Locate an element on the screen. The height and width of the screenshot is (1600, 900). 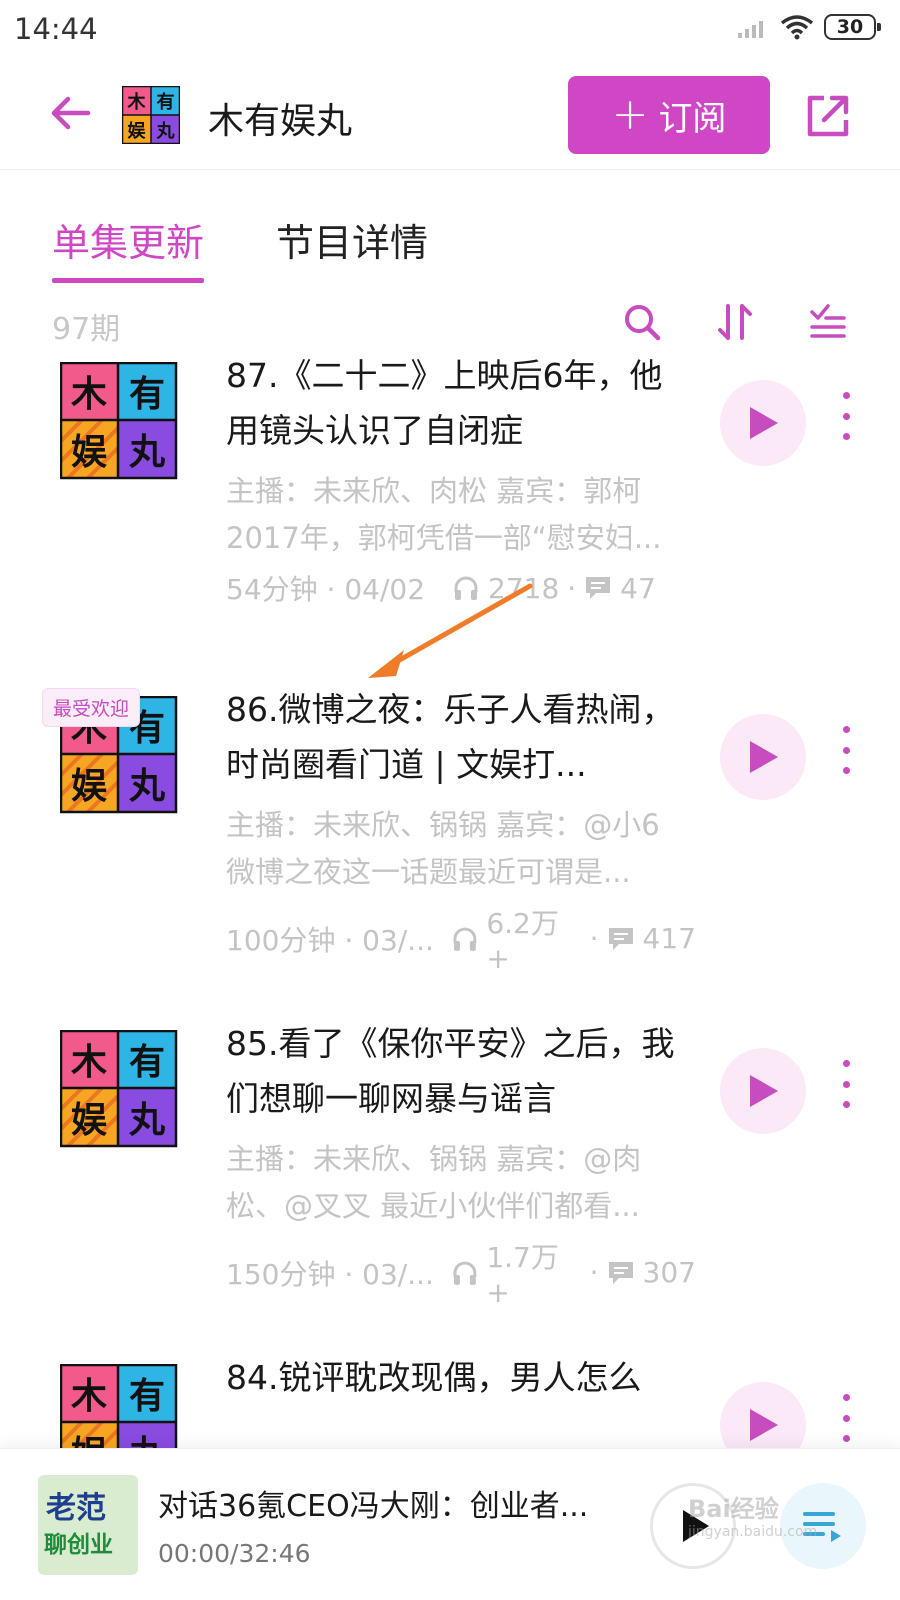
plus-icon: + is located at coordinates (630, 114).